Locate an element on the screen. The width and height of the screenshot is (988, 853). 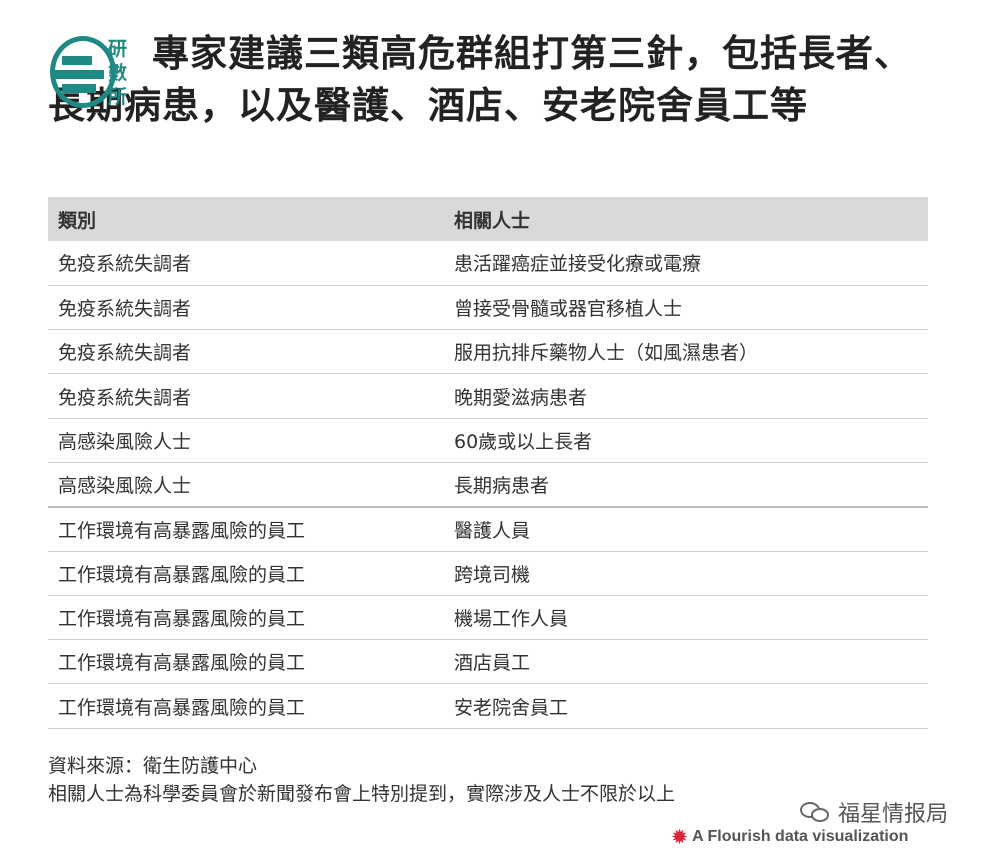
table-row: 工作環境有高暴露風險的員工 跨境司機 is located at coordinates (488, 573).